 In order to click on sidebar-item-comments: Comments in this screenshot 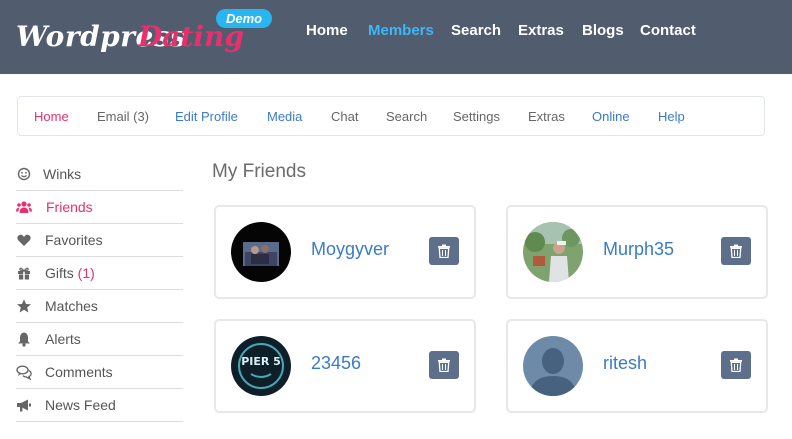, I will do `click(99, 372)`.